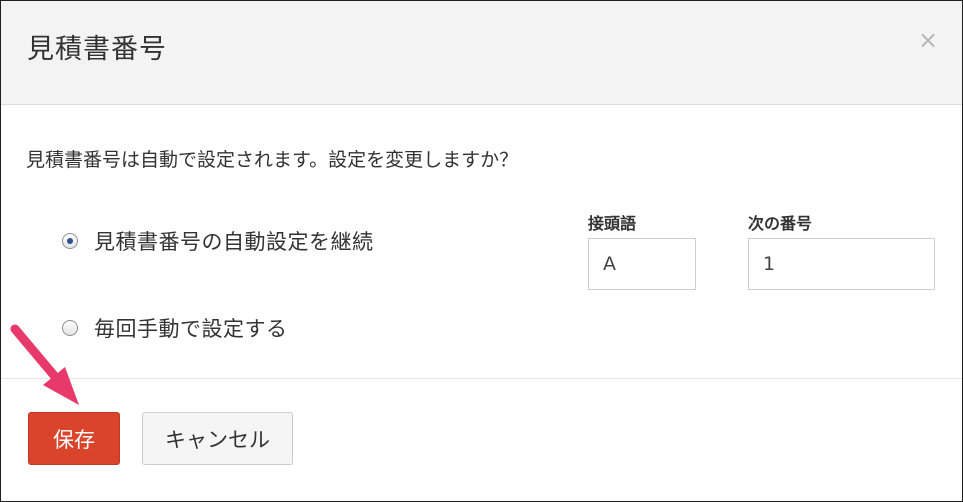  I want to click on option-manual-each-time-label: 毎回手動で設定する, so click(191, 329).